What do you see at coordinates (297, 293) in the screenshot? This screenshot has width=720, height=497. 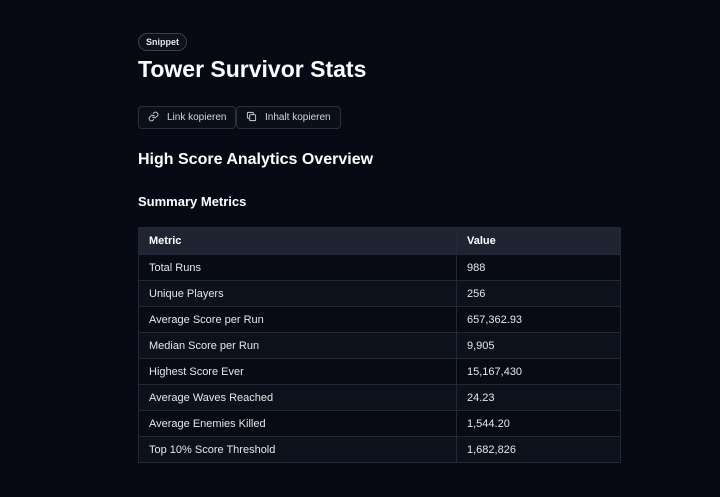 I see `metric-cell: Unique Players` at bounding box center [297, 293].